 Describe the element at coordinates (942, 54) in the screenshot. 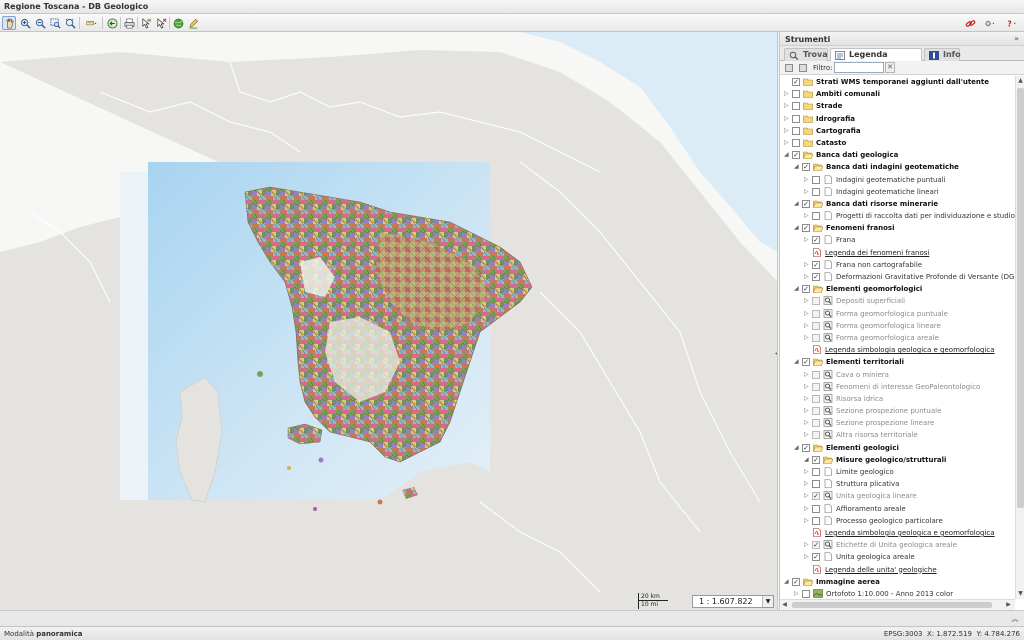

I see `tab-info: Info` at that location.